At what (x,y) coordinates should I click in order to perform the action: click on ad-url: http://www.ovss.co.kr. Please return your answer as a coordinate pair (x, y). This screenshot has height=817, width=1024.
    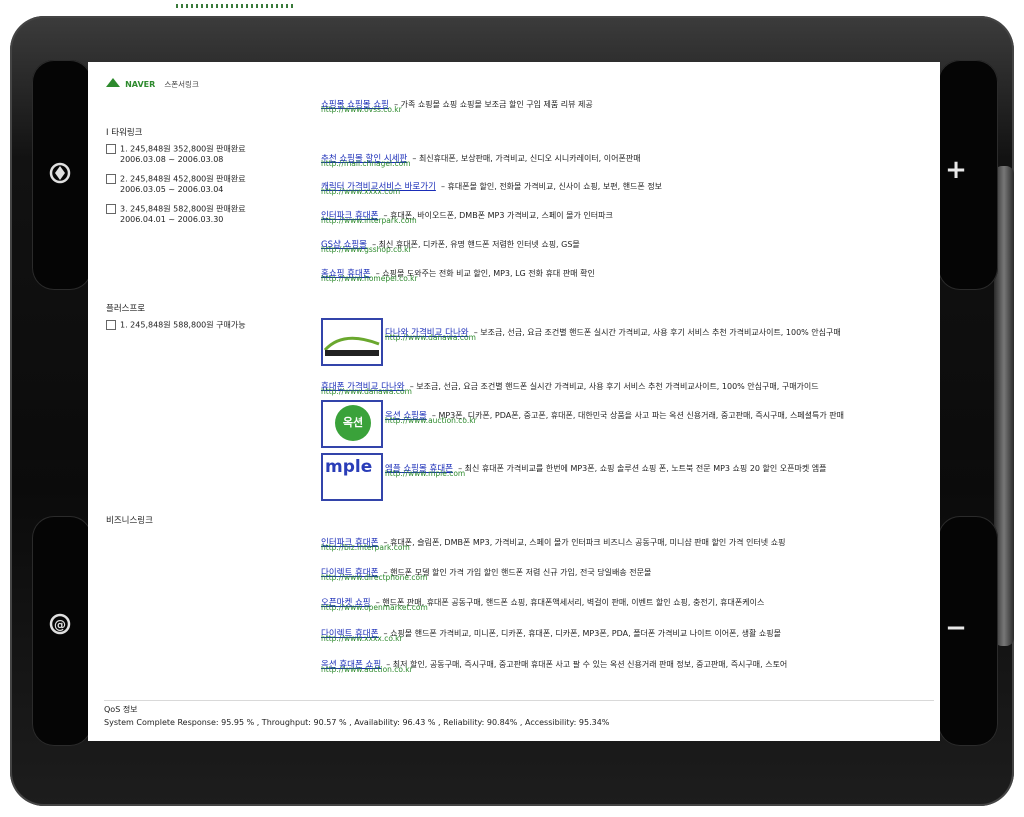
    Looking at the image, I should click on (361, 109).